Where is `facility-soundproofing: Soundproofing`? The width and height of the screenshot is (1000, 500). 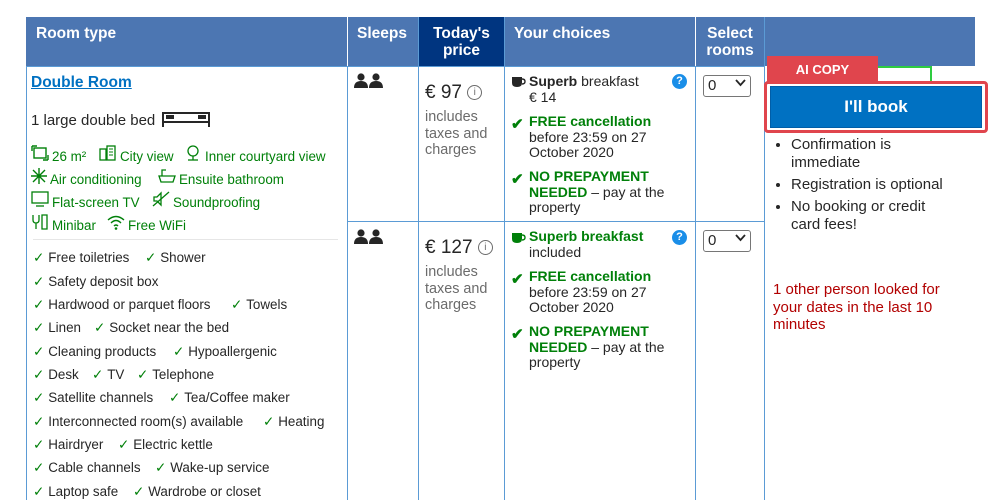 facility-soundproofing: Soundproofing is located at coordinates (206, 200).